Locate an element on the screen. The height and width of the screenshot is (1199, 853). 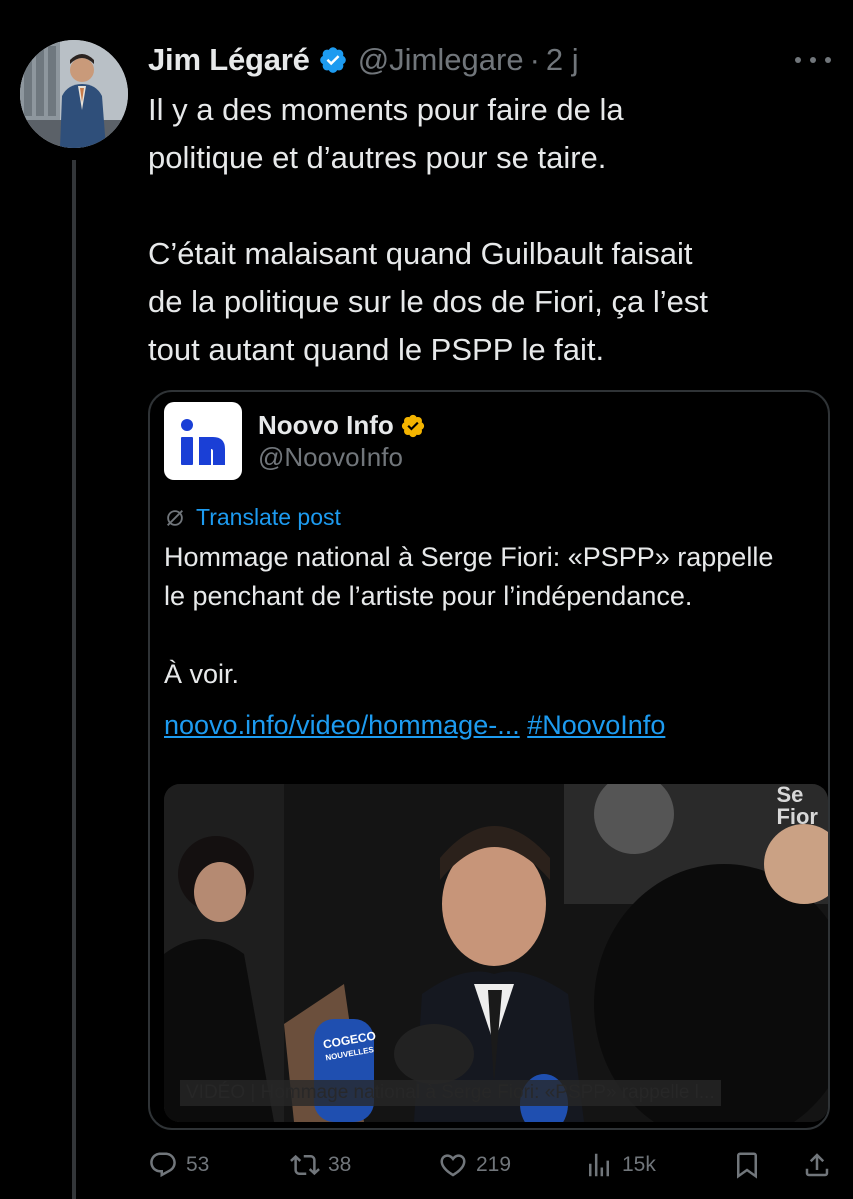
quoted-post-links: noovo.info/video/hommage-... #NoovoInfo is located at coordinates (414, 725).